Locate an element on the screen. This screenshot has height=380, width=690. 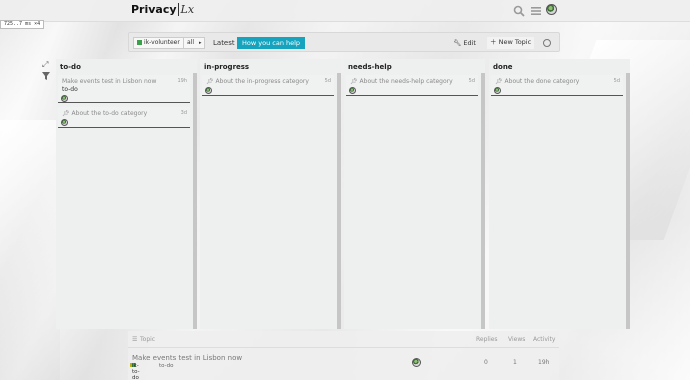
card-title: About the to-do category is located at coordinates (110, 113).